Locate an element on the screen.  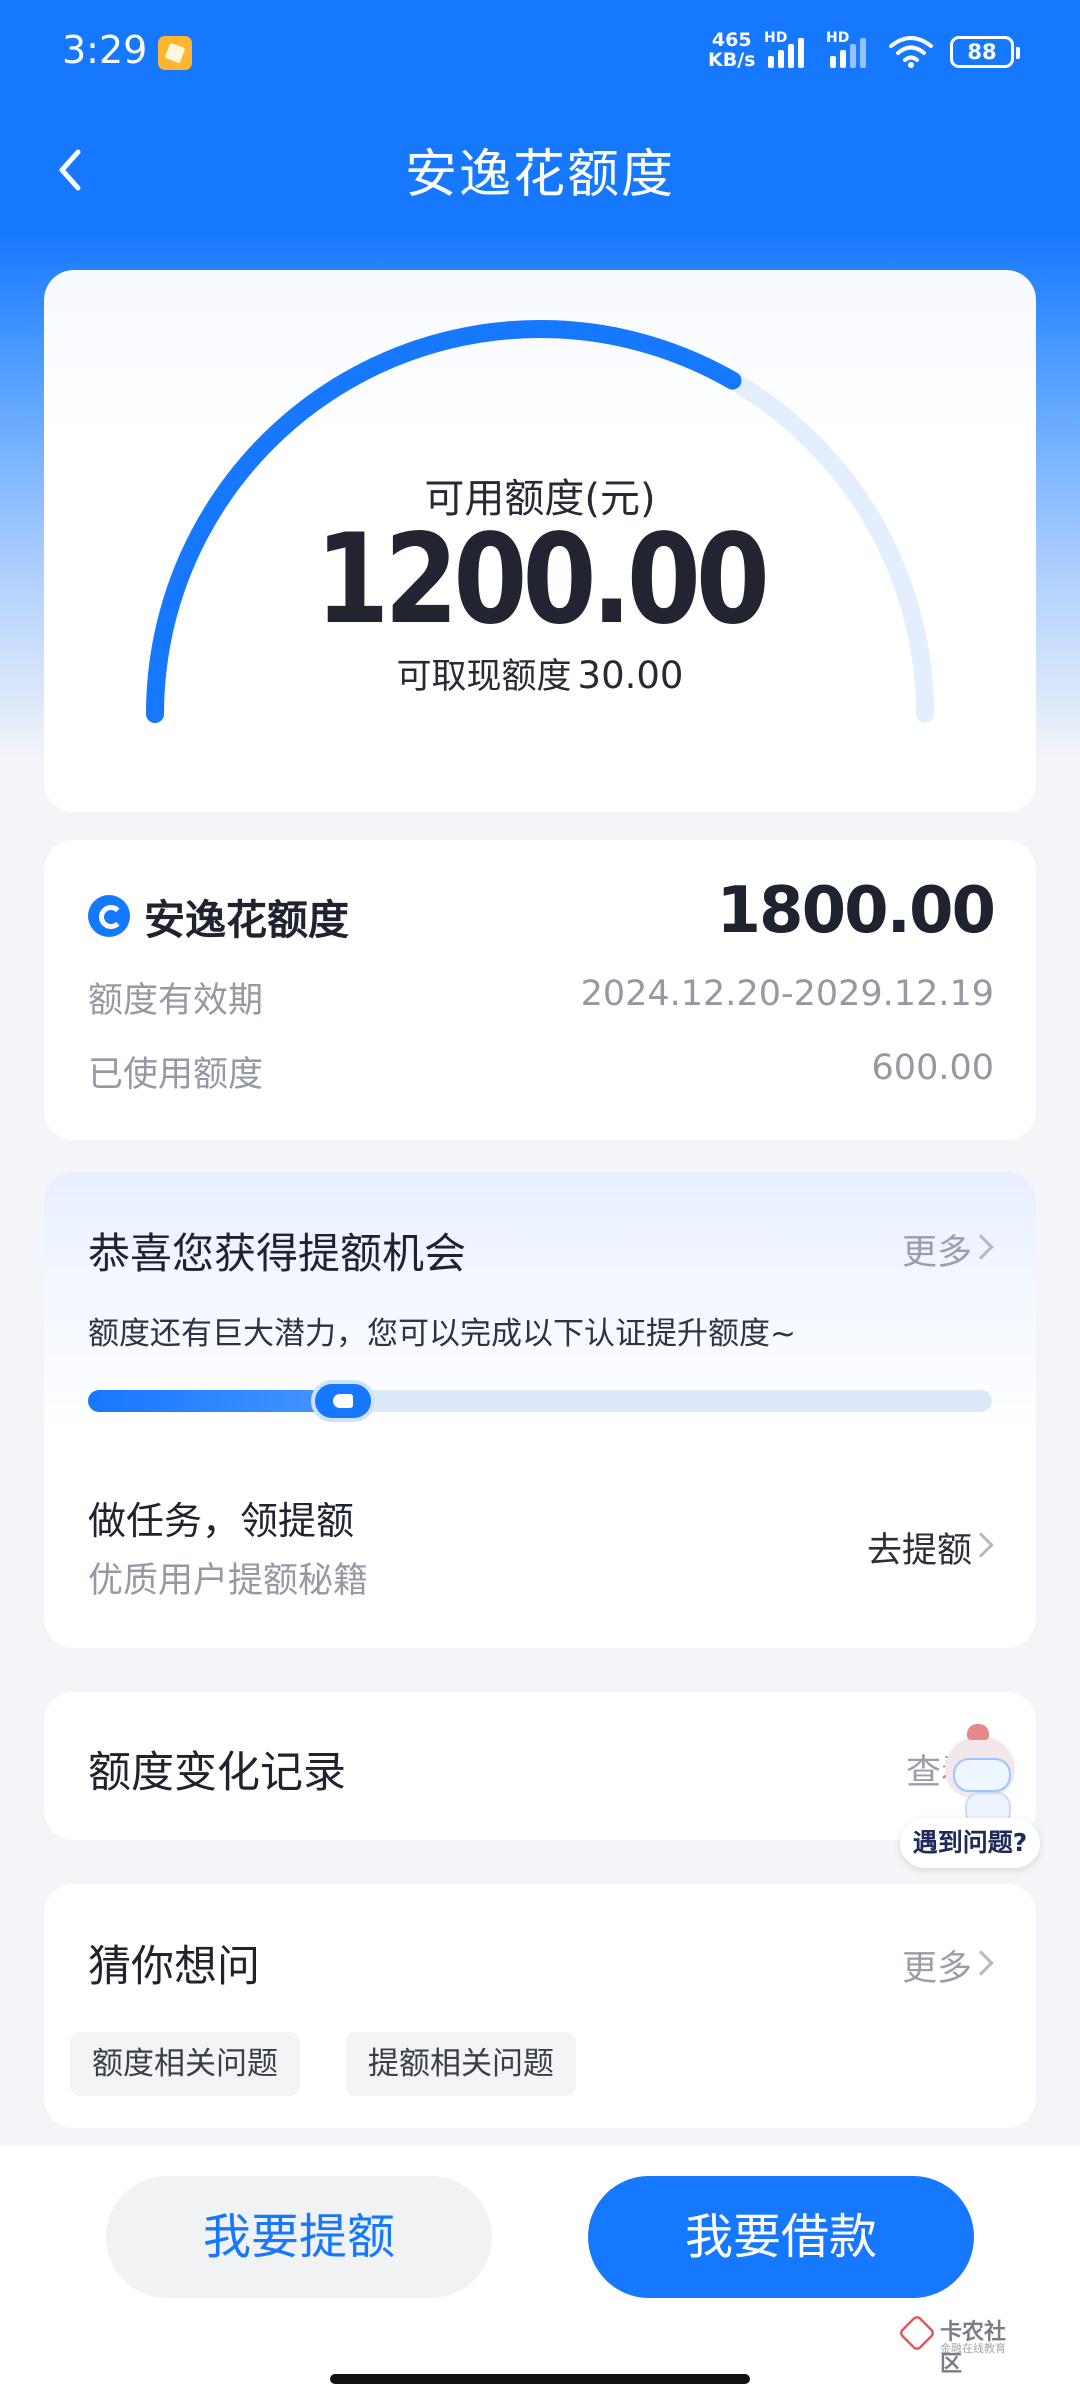
helper-mascot-icon is located at coordinates (985, 1775).